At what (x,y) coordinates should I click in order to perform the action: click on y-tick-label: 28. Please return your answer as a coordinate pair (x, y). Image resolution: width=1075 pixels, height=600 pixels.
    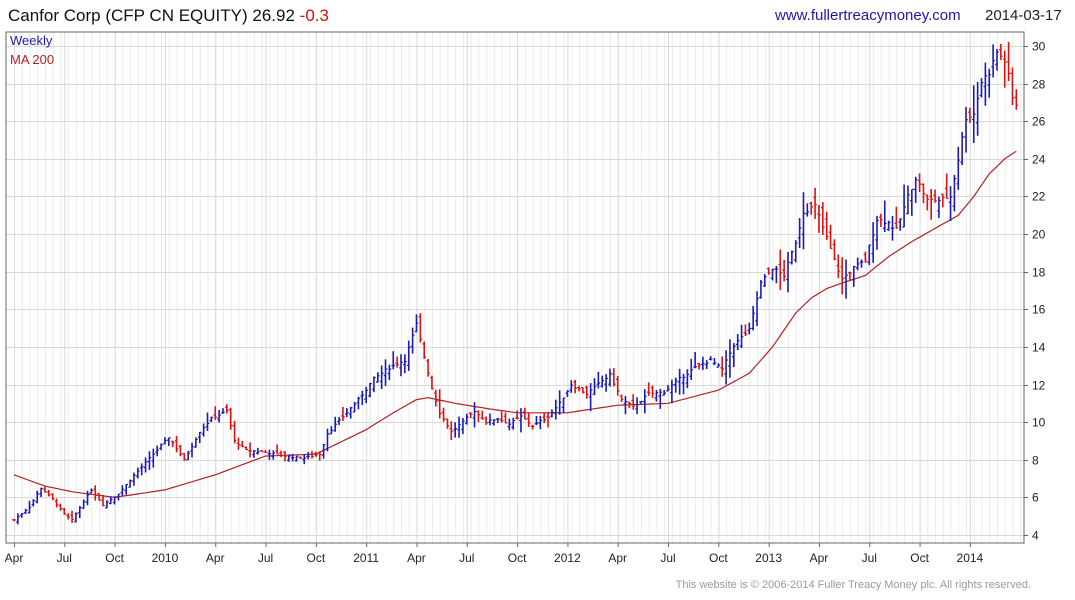
    Looking at the image, I should click on (1039, 85).